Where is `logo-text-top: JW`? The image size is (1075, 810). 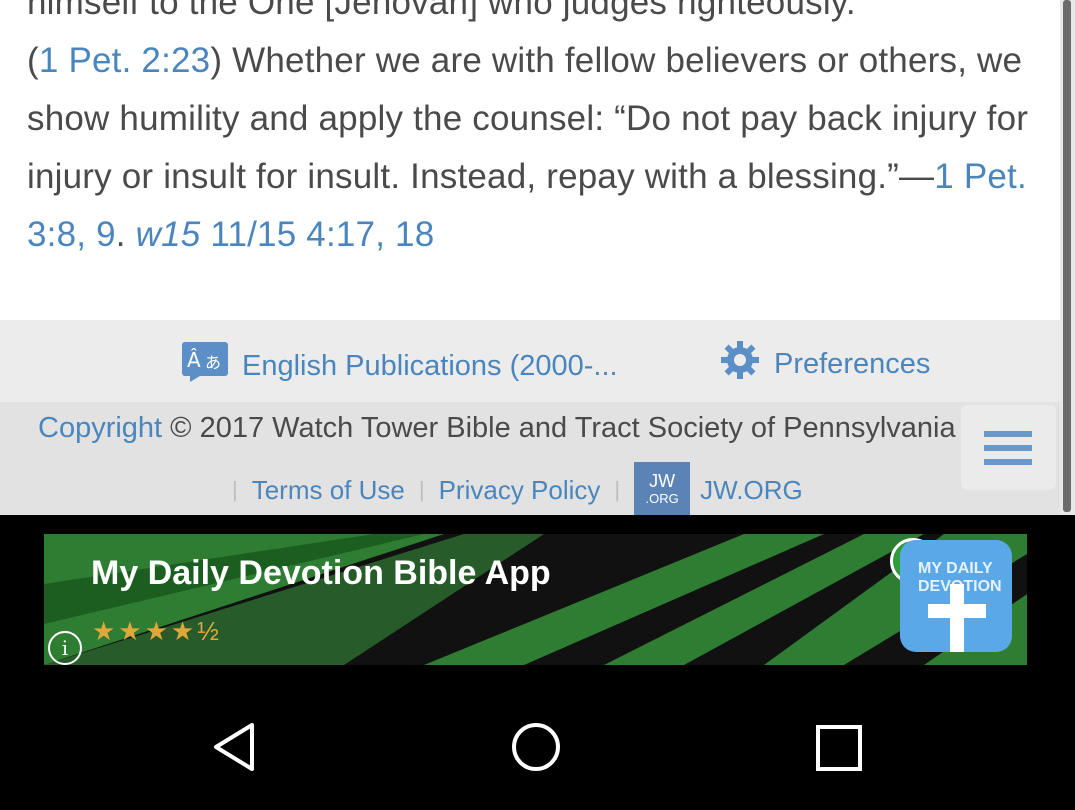 logo-text-top: JW is located at coordinates (662, 481).